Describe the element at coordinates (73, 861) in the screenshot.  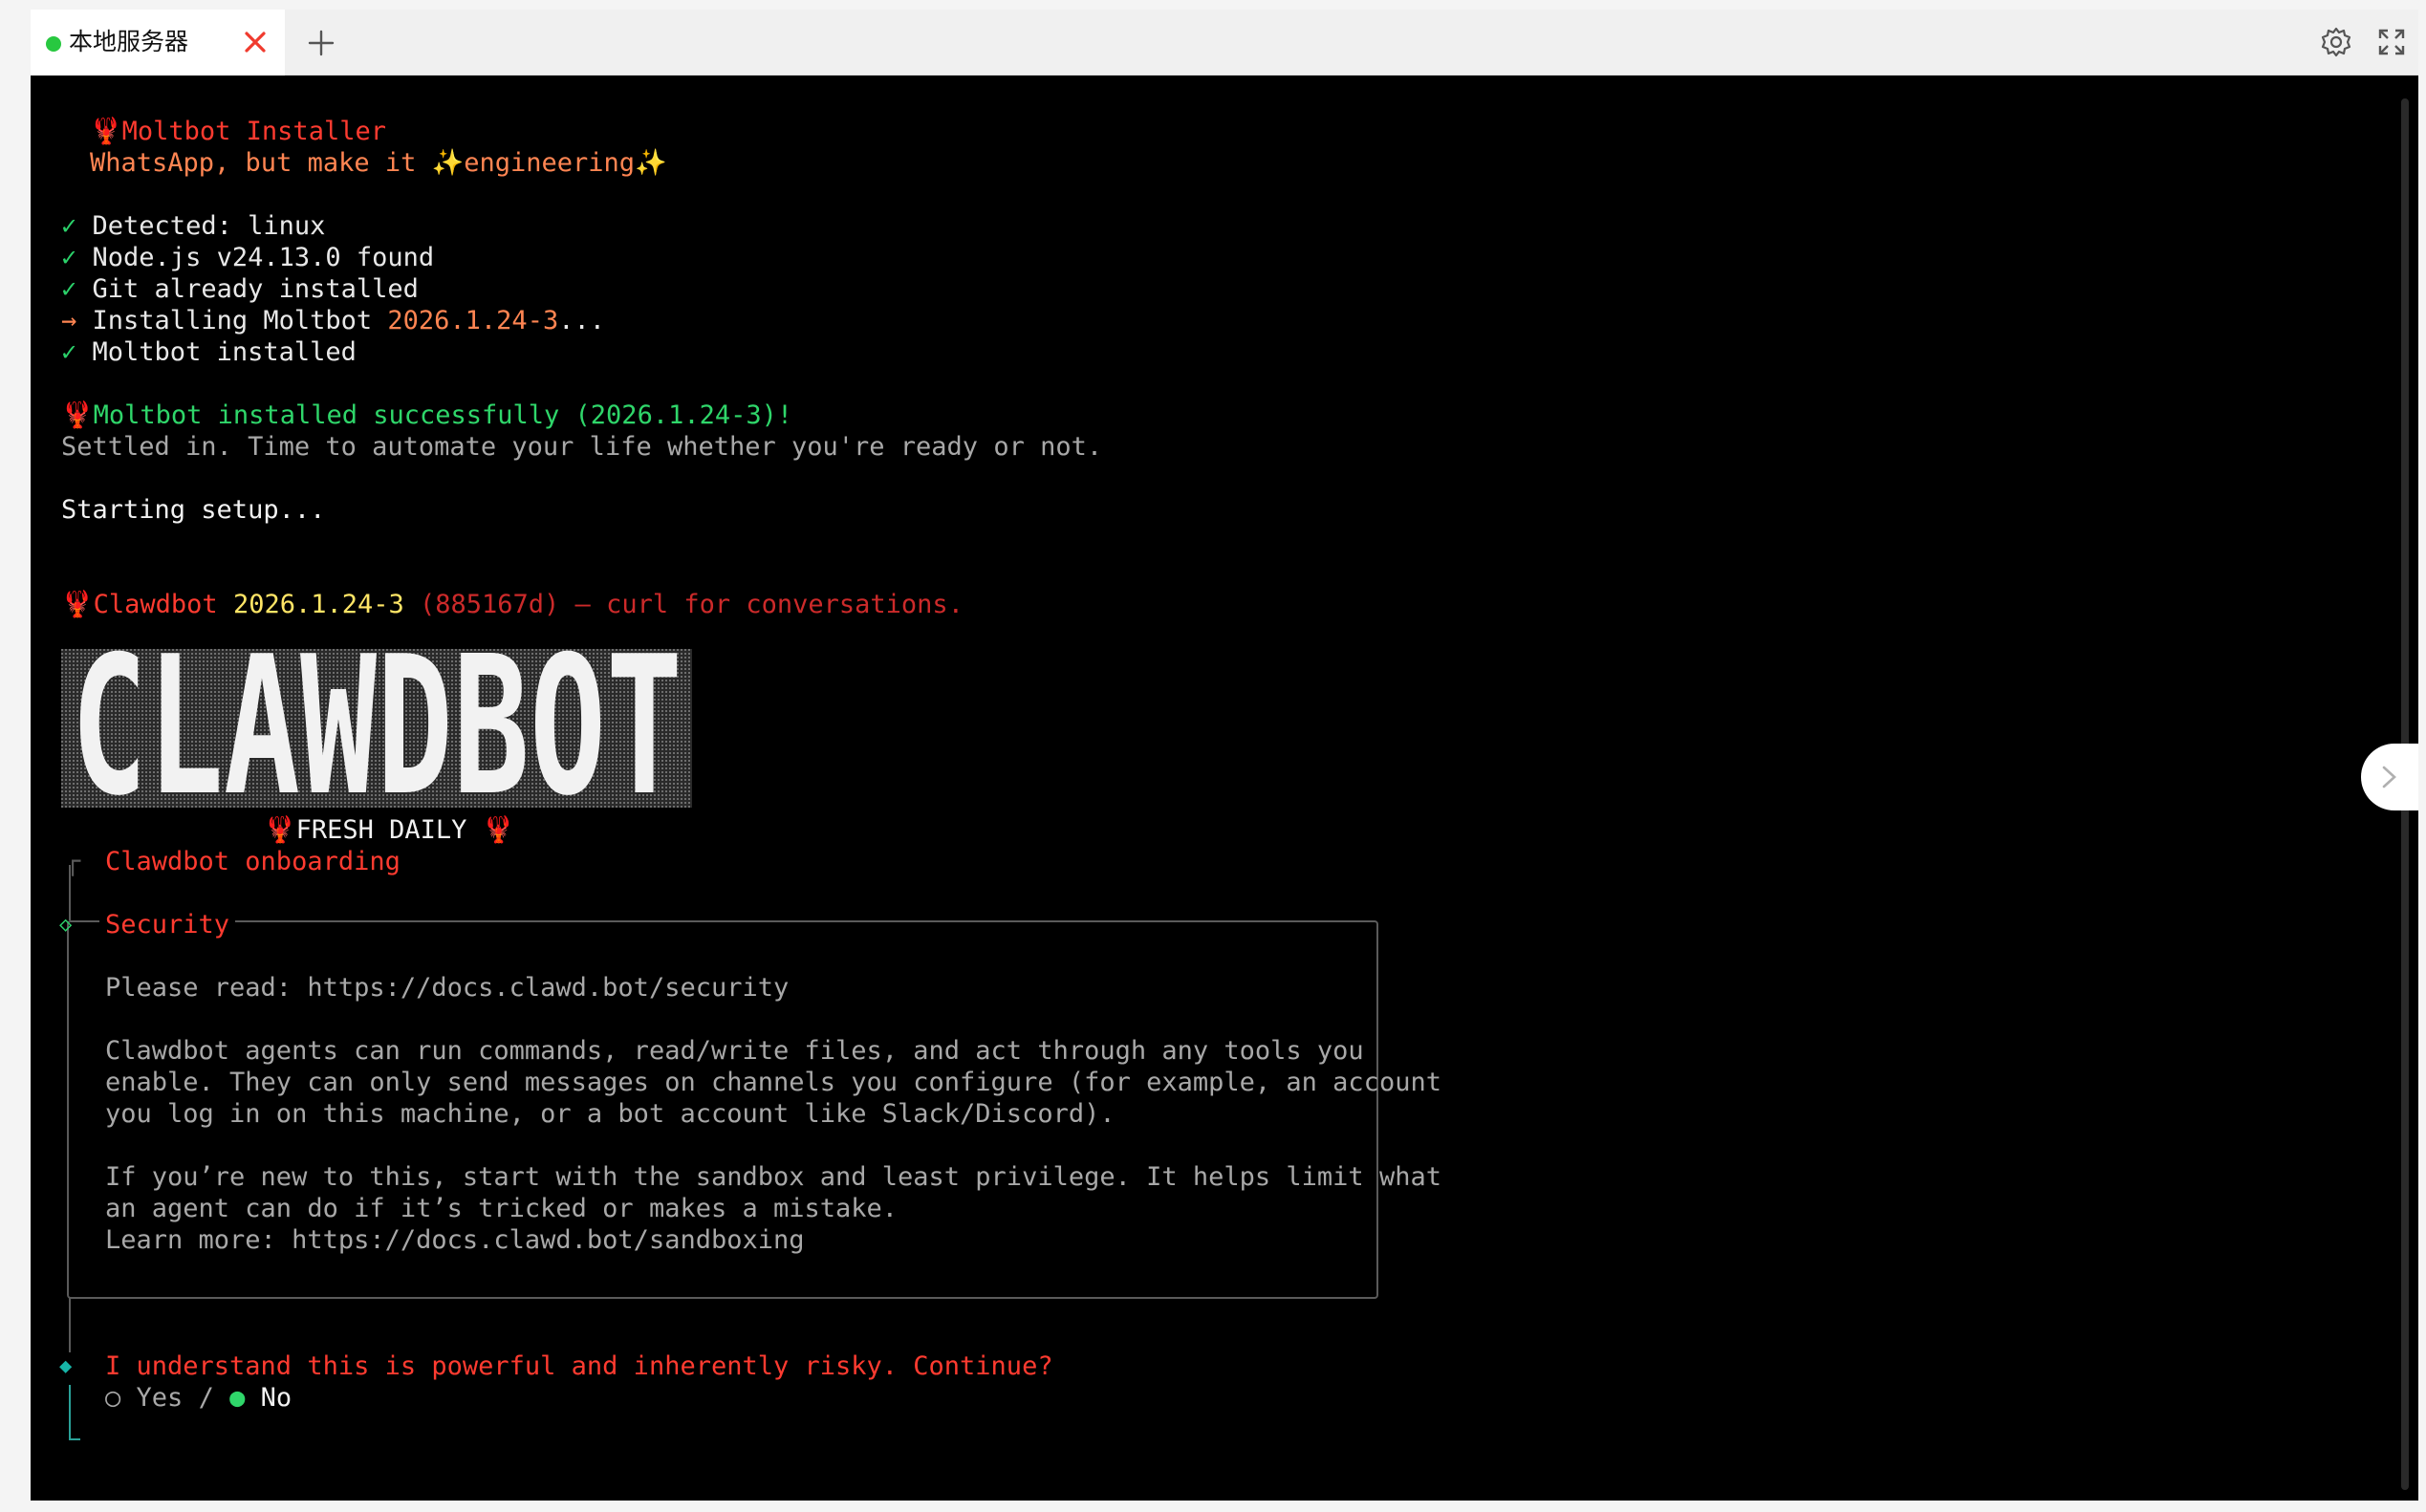
I see `tree-corner: ┌` at that location.